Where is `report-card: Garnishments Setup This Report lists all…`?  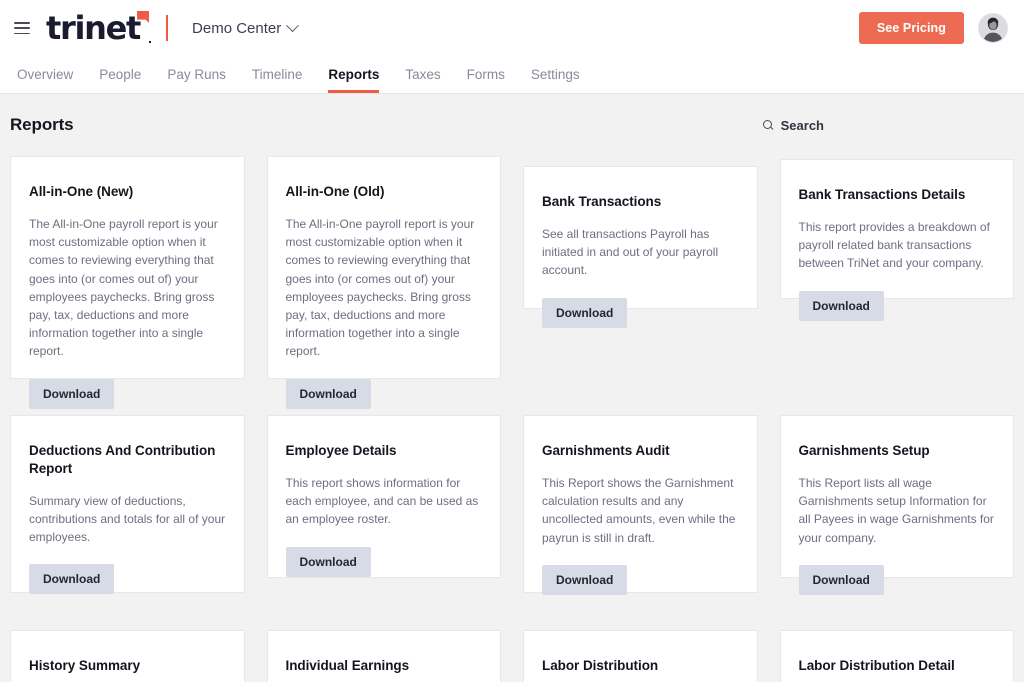
report-card: Garnishments Setup This Report lists all… is located at coordinates (896, 505).